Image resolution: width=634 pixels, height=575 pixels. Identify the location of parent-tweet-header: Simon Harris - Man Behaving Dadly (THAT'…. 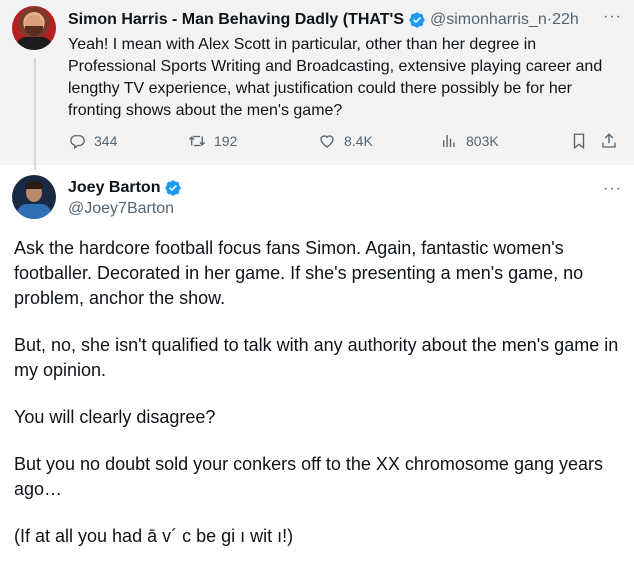
(348, 20).